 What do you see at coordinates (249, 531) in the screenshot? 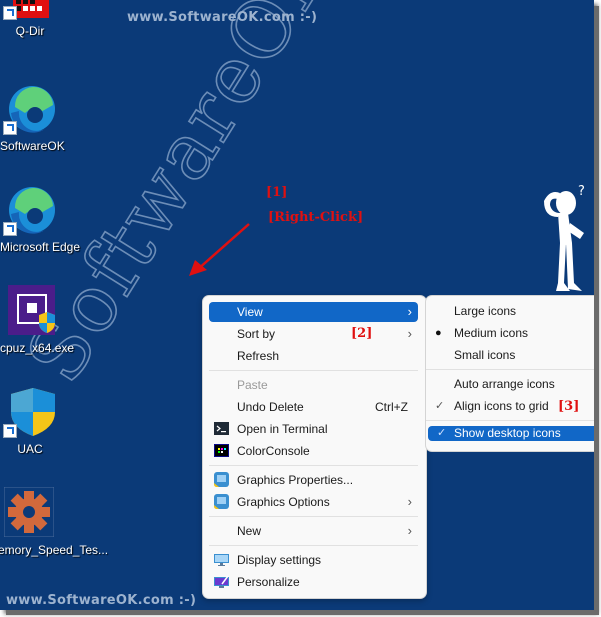
I see `menu-item-label: New` at bounding box center [249, 531].